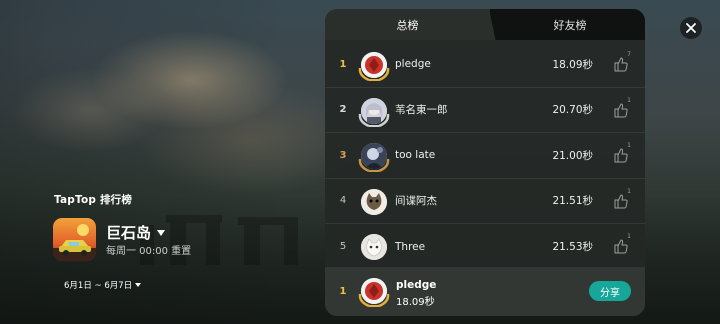 Image resolution: width=720 pixels, height=324 pixels. Describe the element at coordinates (374, 201) in the screenshot. I see `cat-avatar` at that location.